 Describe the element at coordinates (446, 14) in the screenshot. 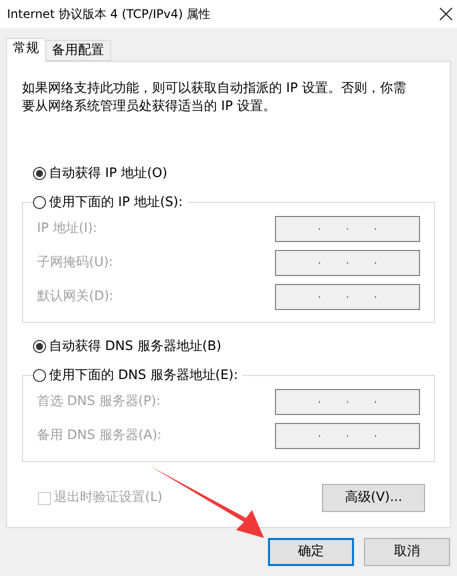

I see `close-icon` at that location.